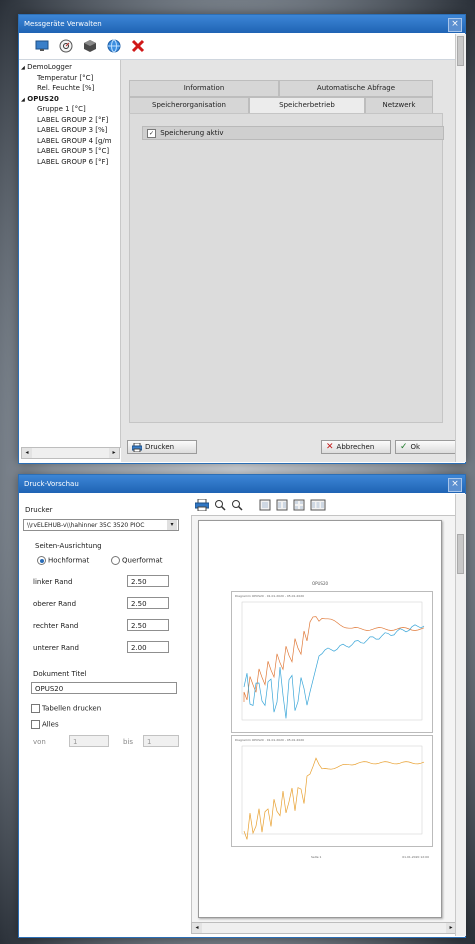  I want to click on tab-automatic-query: Automatische Abfrage, so click(356, 88).